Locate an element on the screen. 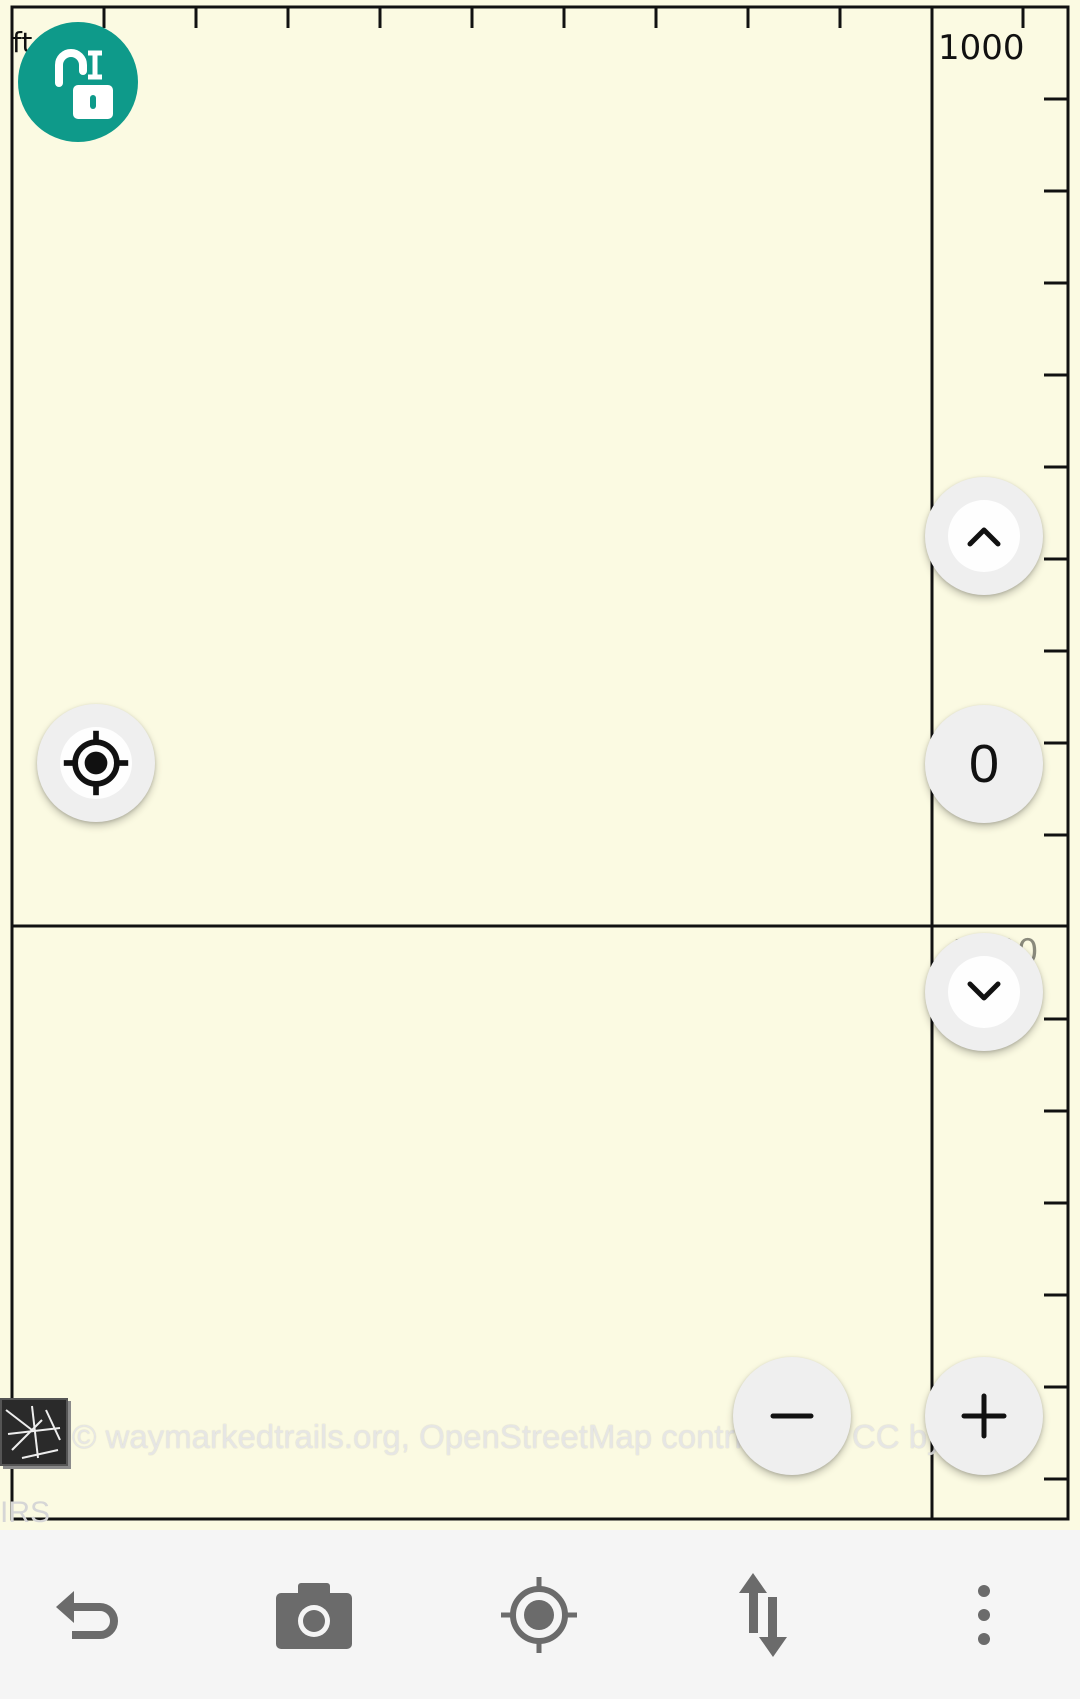 Image resolution: width=1080 pixels, height=1699 pixels. bottom-toolbar is located at coordinates (540, 1614).